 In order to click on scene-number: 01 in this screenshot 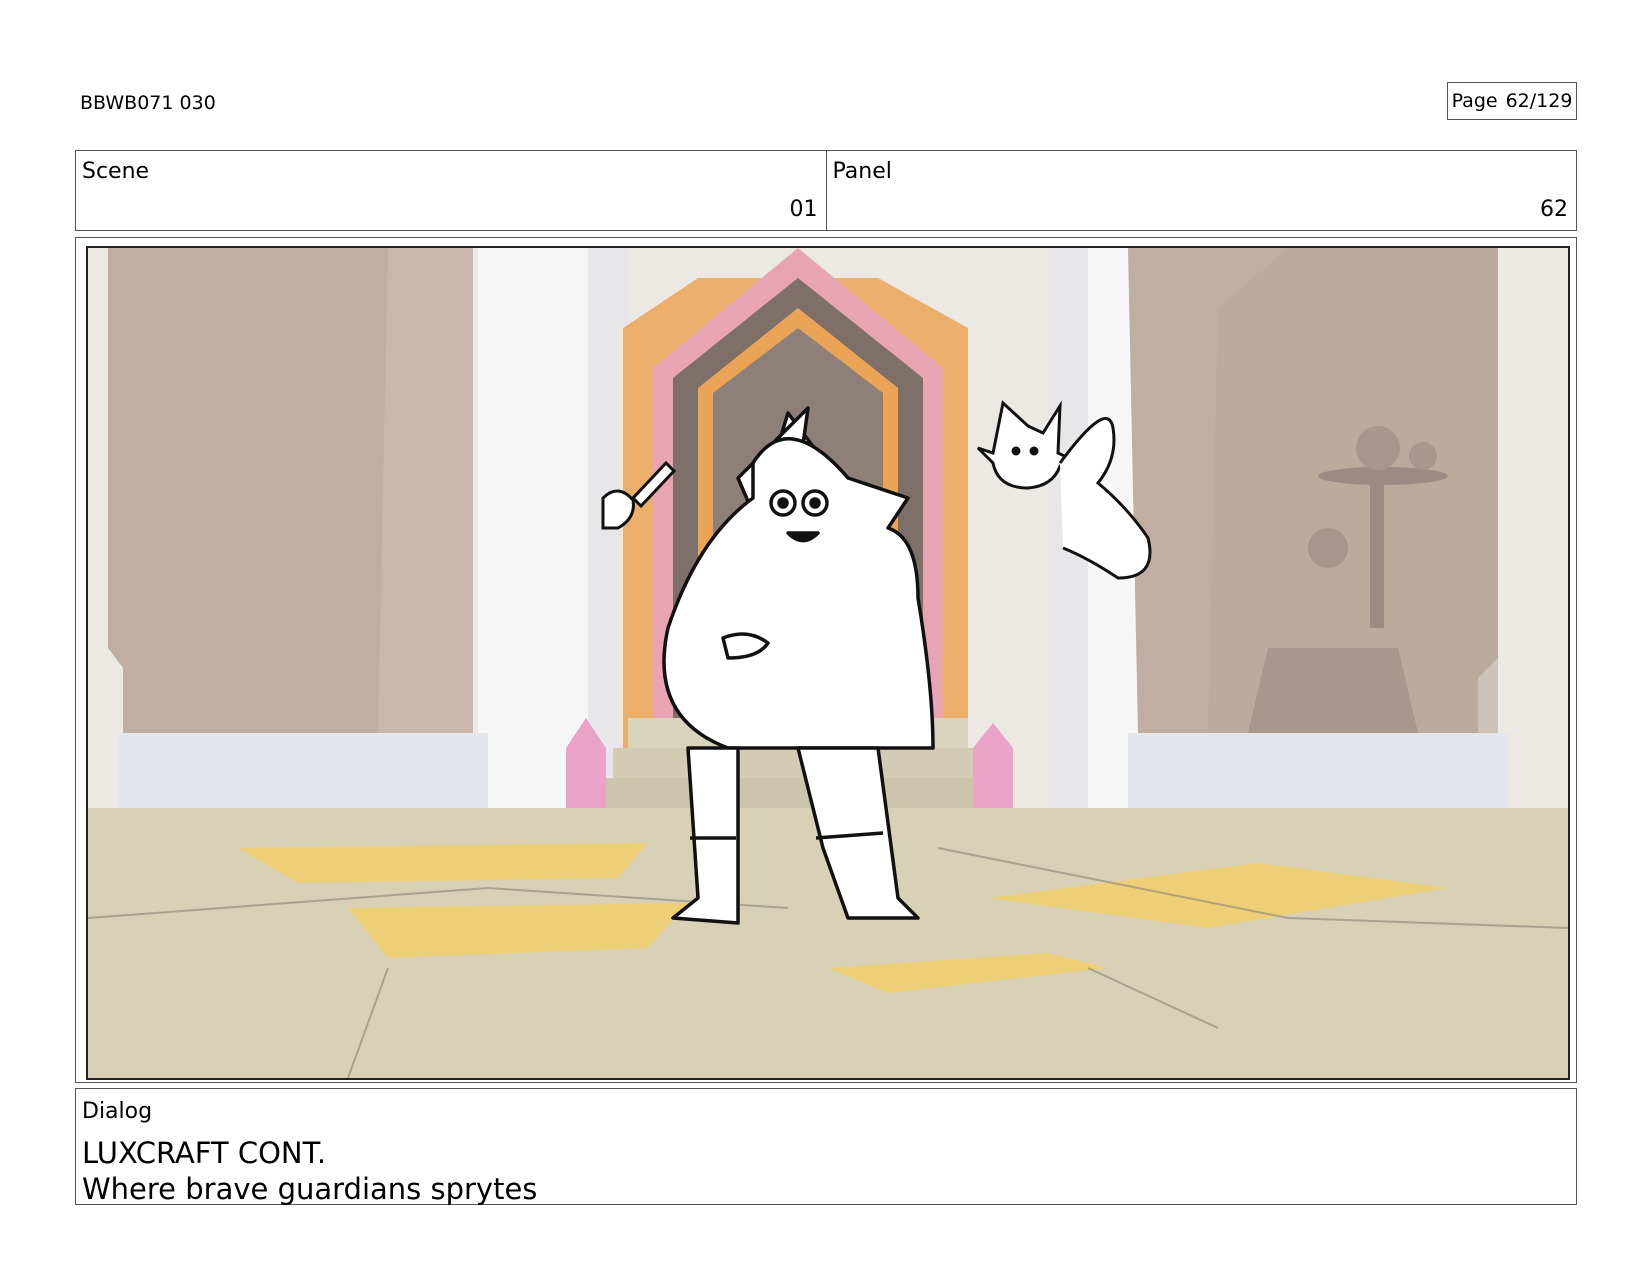, I will do `click(803, 209)`.